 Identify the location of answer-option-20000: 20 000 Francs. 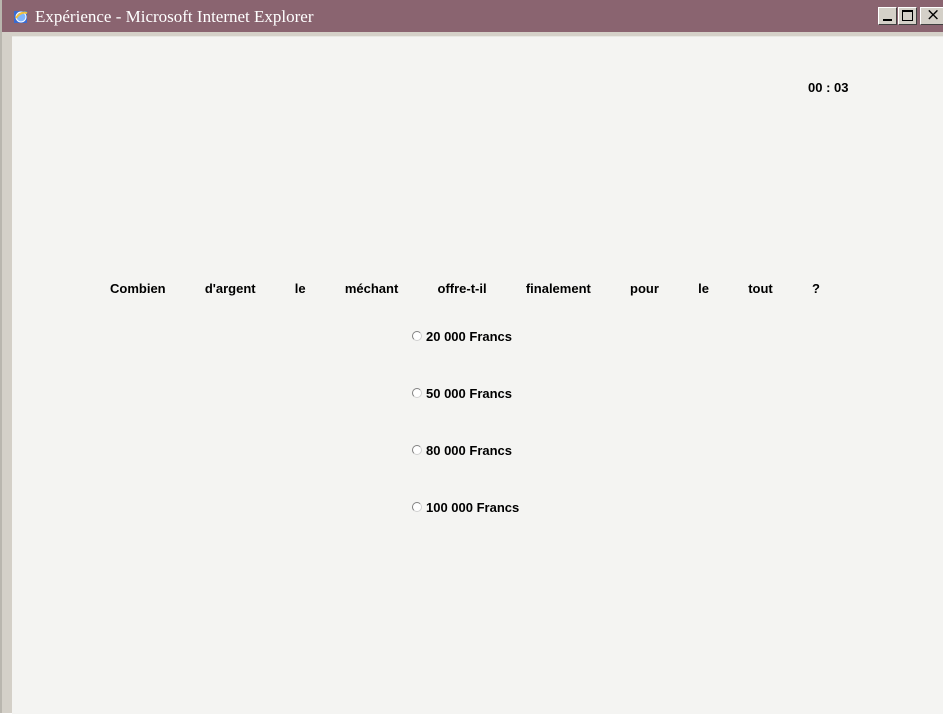
(462, 336).